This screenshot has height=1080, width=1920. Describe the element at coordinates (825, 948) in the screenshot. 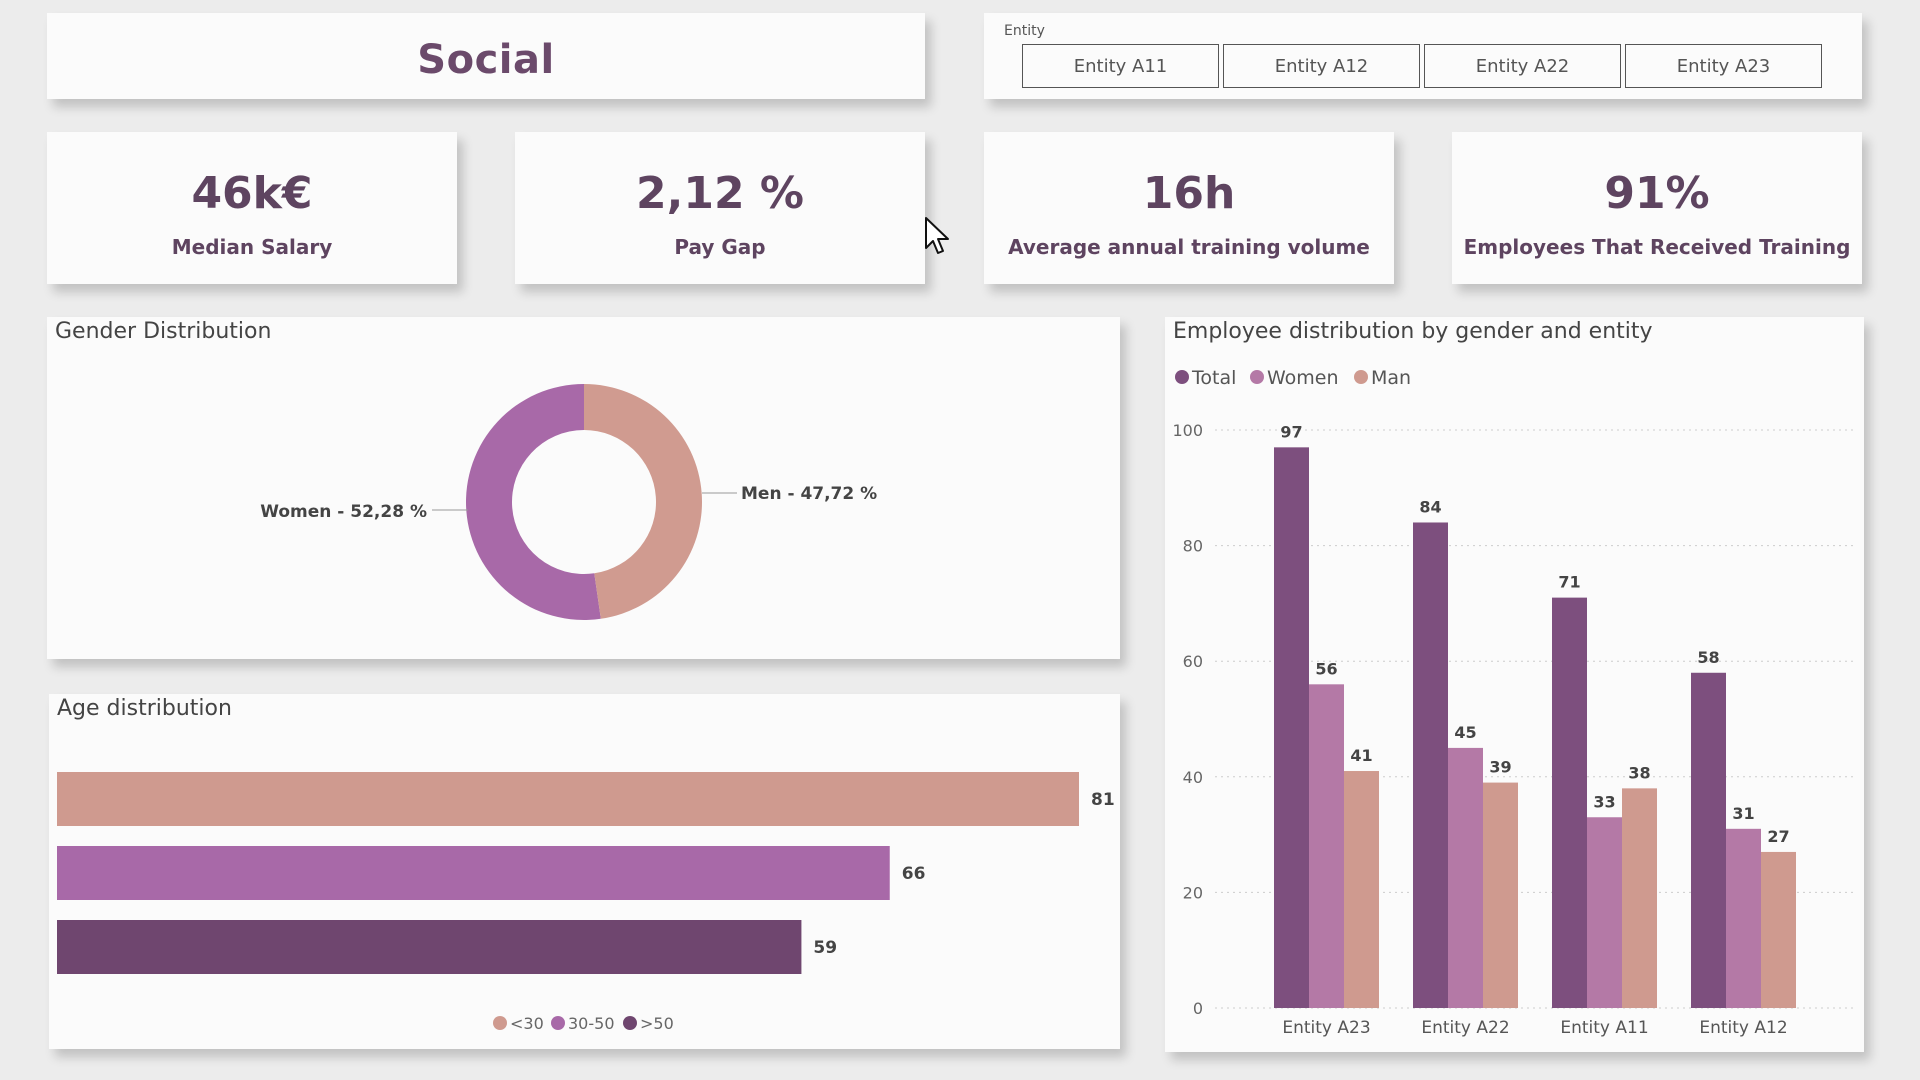

I see `age-bar-value-2: 59` at that location.